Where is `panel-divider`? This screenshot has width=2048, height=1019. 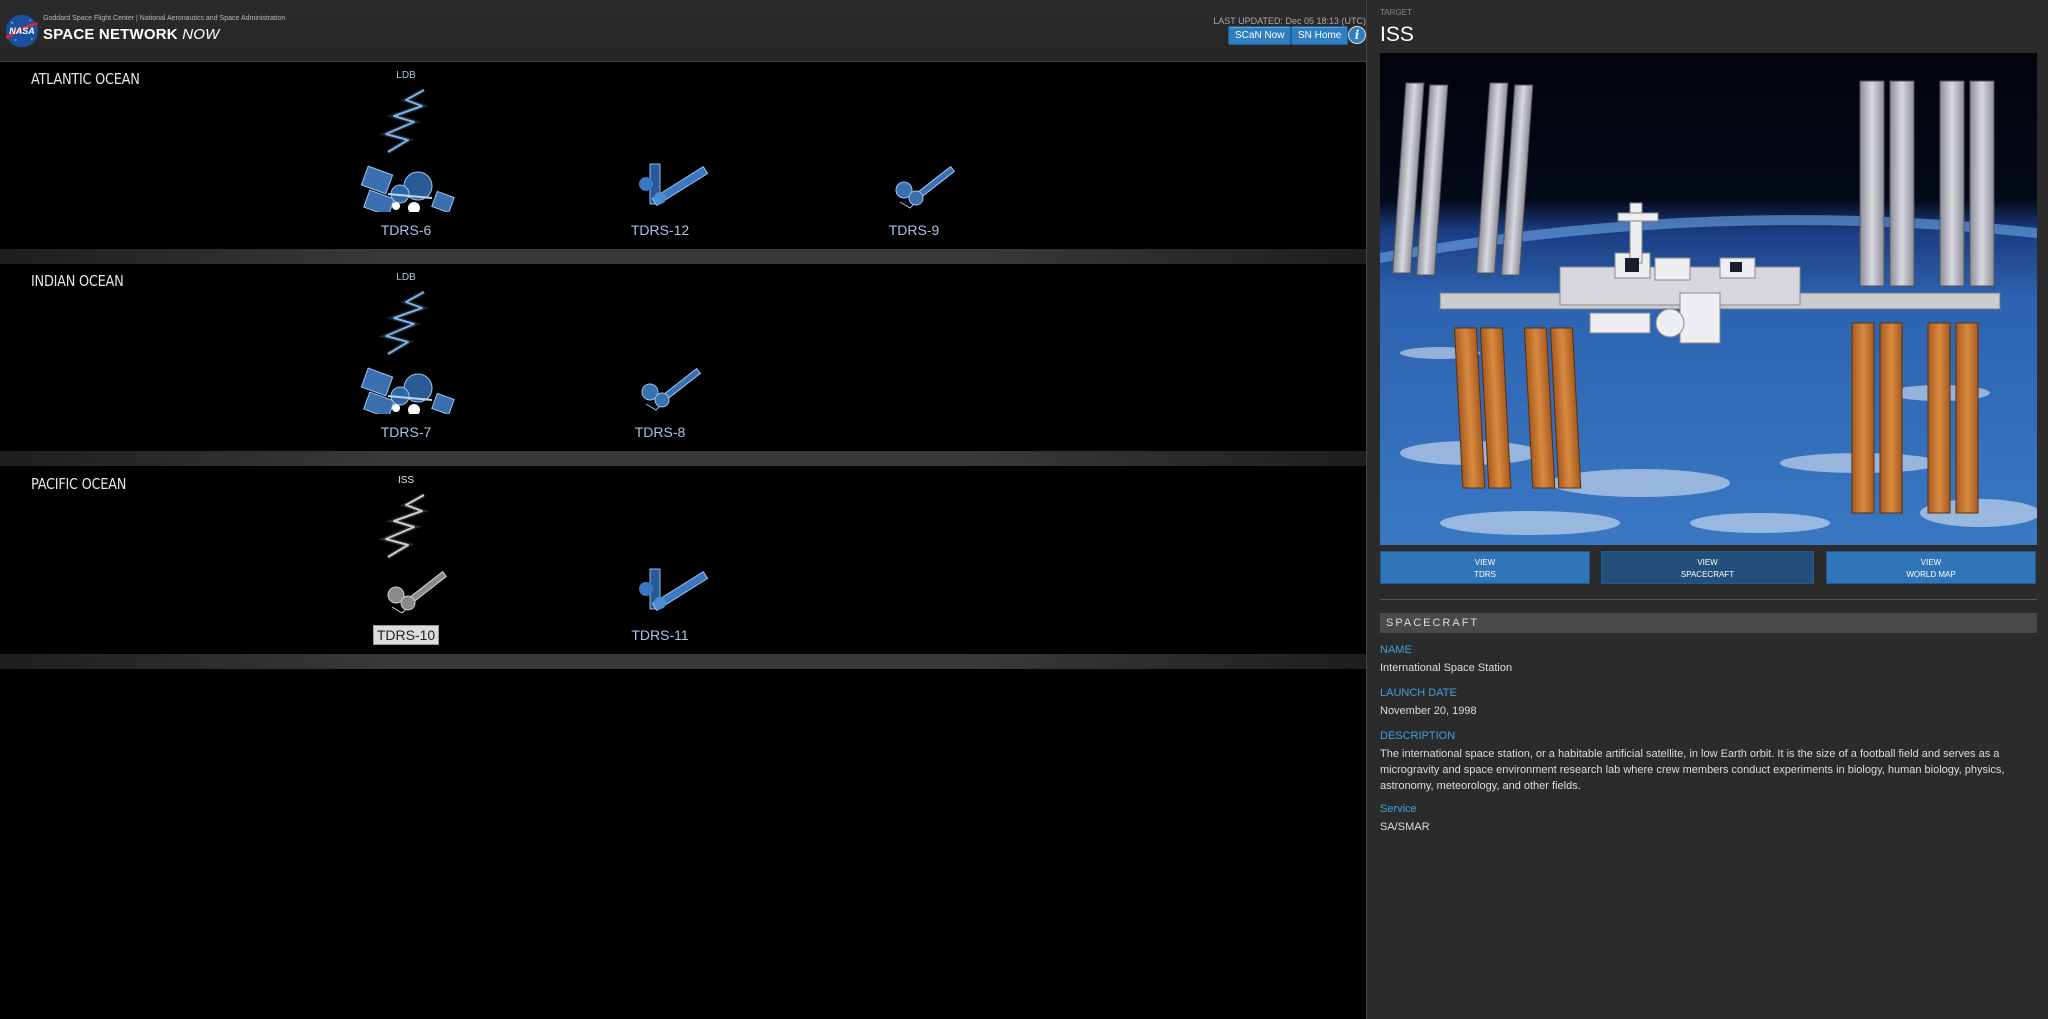 panel-divider is located at coordinates (1708, 599).